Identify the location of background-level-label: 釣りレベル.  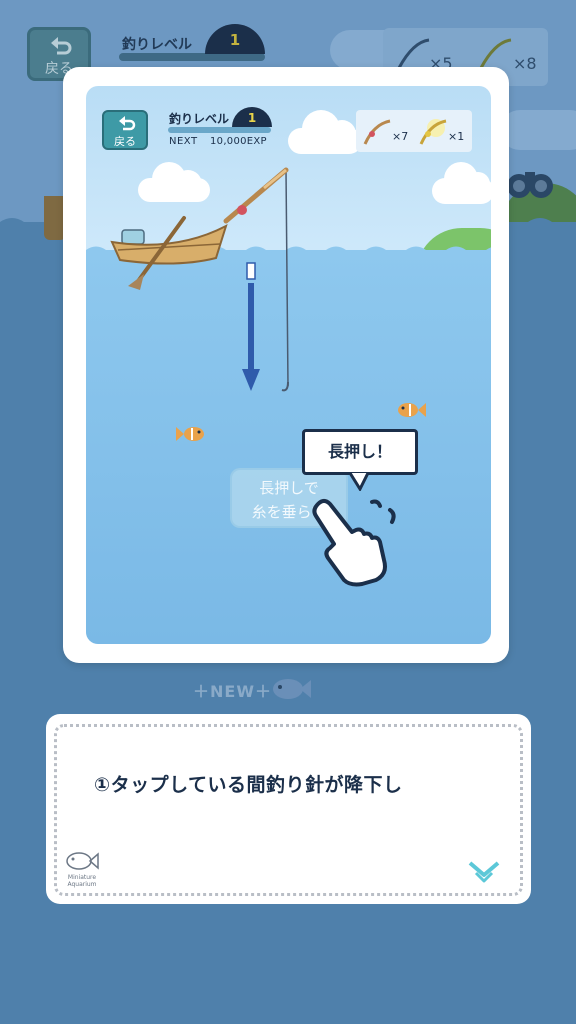
(157, 45).